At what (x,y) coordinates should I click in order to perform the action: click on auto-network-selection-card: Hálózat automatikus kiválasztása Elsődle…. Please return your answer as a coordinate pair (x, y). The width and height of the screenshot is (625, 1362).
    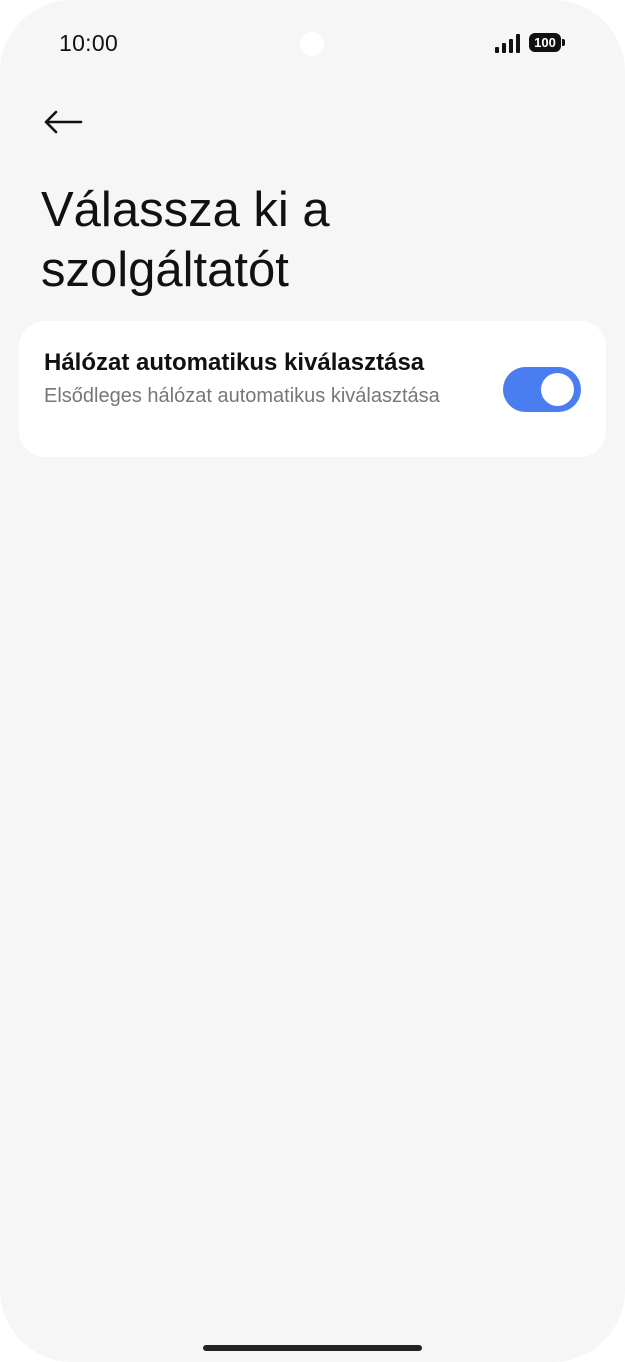
    Looking at the image, I should click on (312, 389).